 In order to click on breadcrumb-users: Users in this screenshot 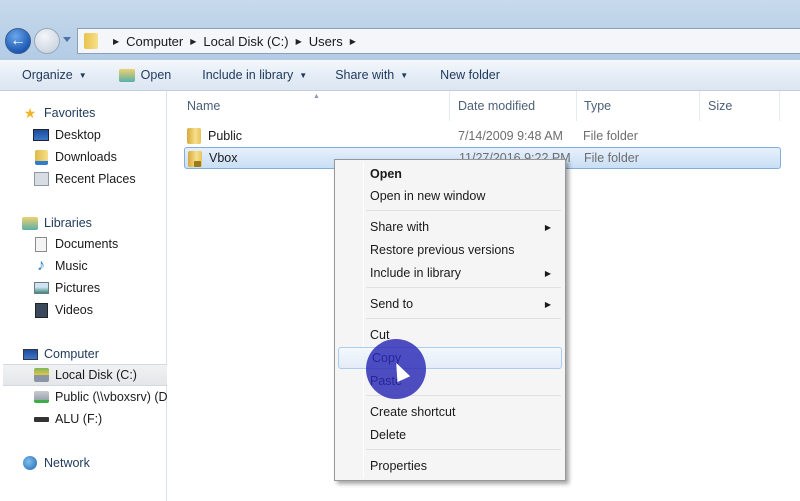, I will do `click(326, 41)`.